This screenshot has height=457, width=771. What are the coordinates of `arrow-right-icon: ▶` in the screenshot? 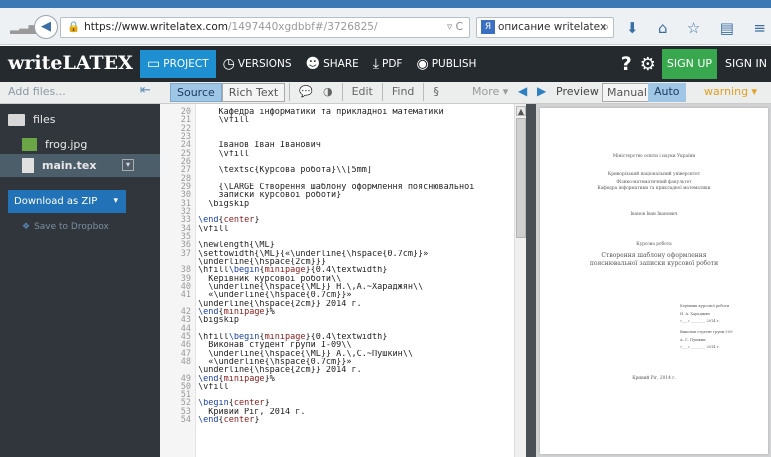 It's located at (541, 91).